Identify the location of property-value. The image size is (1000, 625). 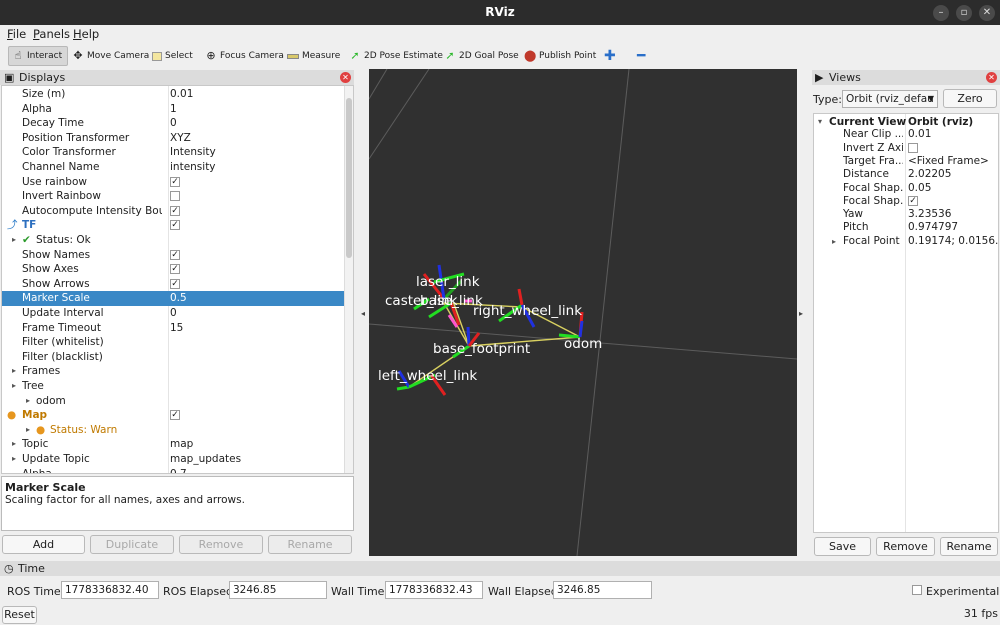
(175, 196).